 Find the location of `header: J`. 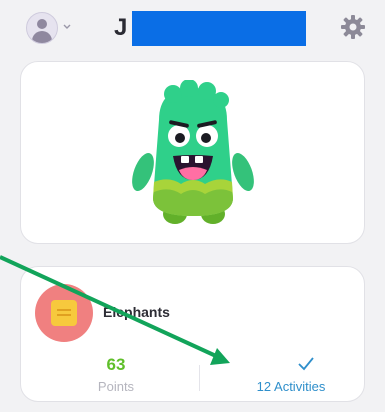

header: J is located at coordinates (192, 29).